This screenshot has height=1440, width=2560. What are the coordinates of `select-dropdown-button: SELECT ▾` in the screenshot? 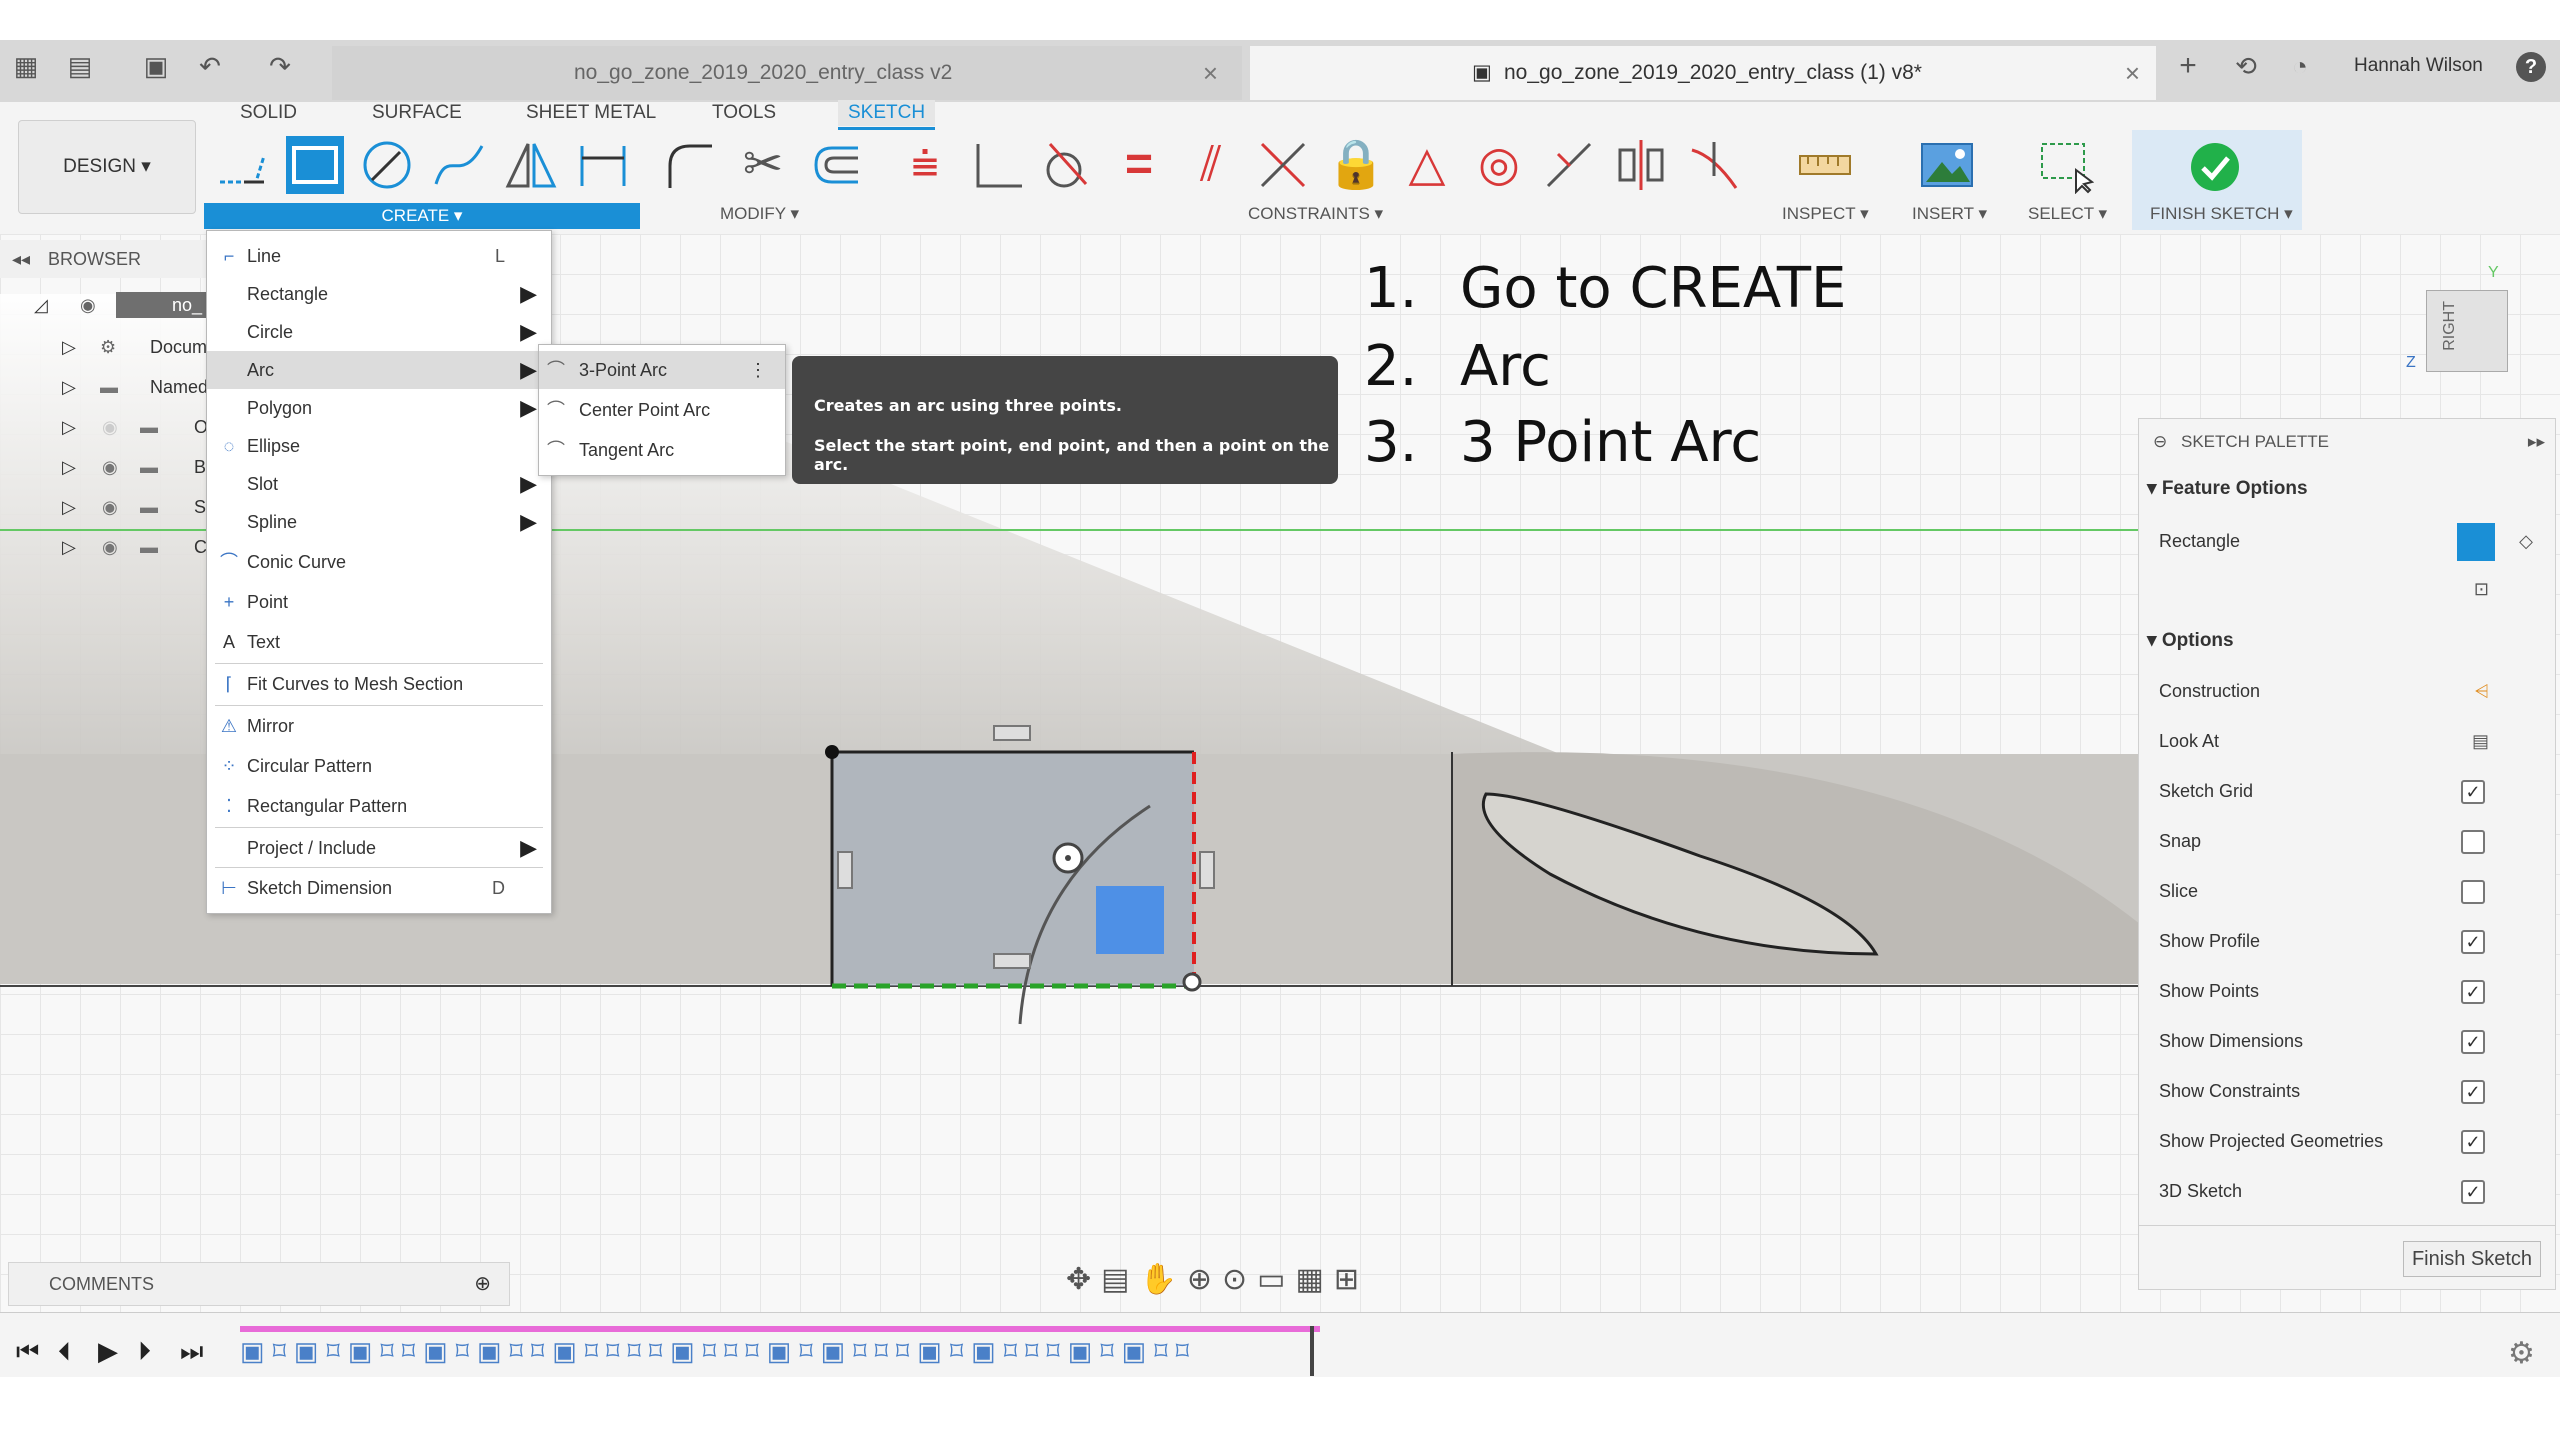 It's located at (2067, 214).